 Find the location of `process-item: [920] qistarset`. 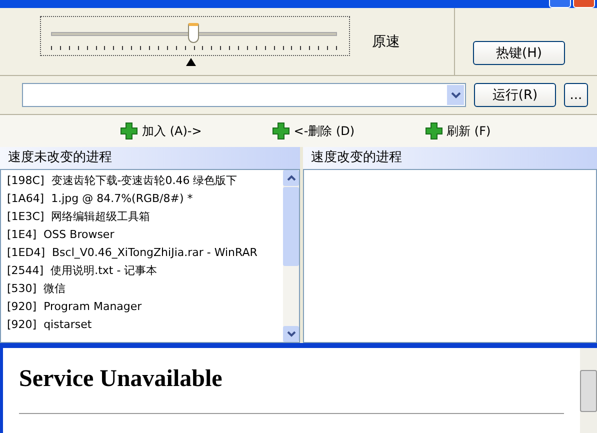

process-item: [920] qistarset is located at coordinates (145, 325).